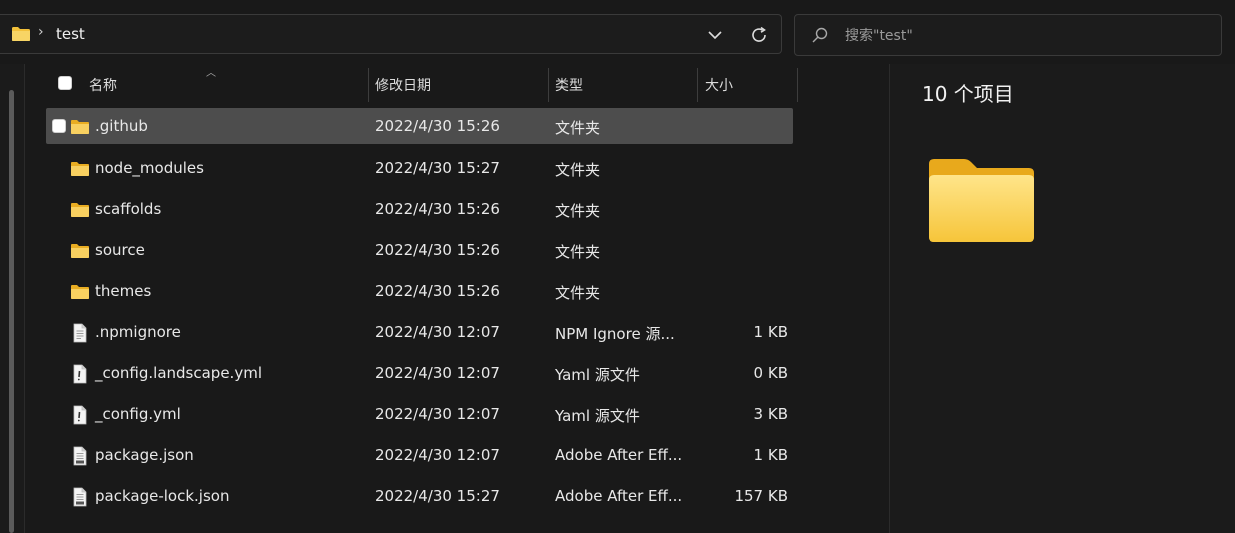 This screenshot has width=1235, height=533. Describe the element at coordinates (121, 126) in the screenshot. I see `file-name: .github` at that location.